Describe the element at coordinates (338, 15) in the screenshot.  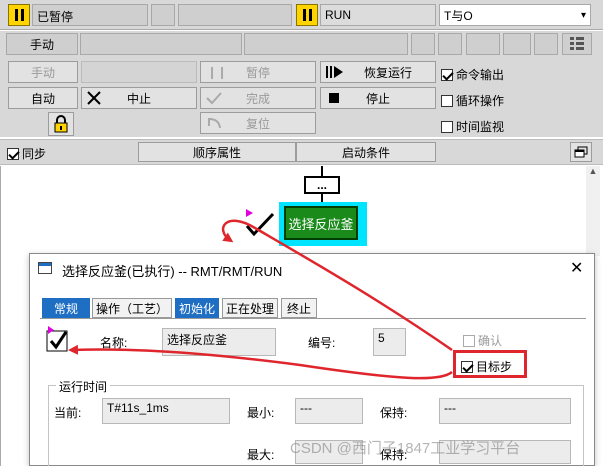
I see `mode-text: RUN` at that location.